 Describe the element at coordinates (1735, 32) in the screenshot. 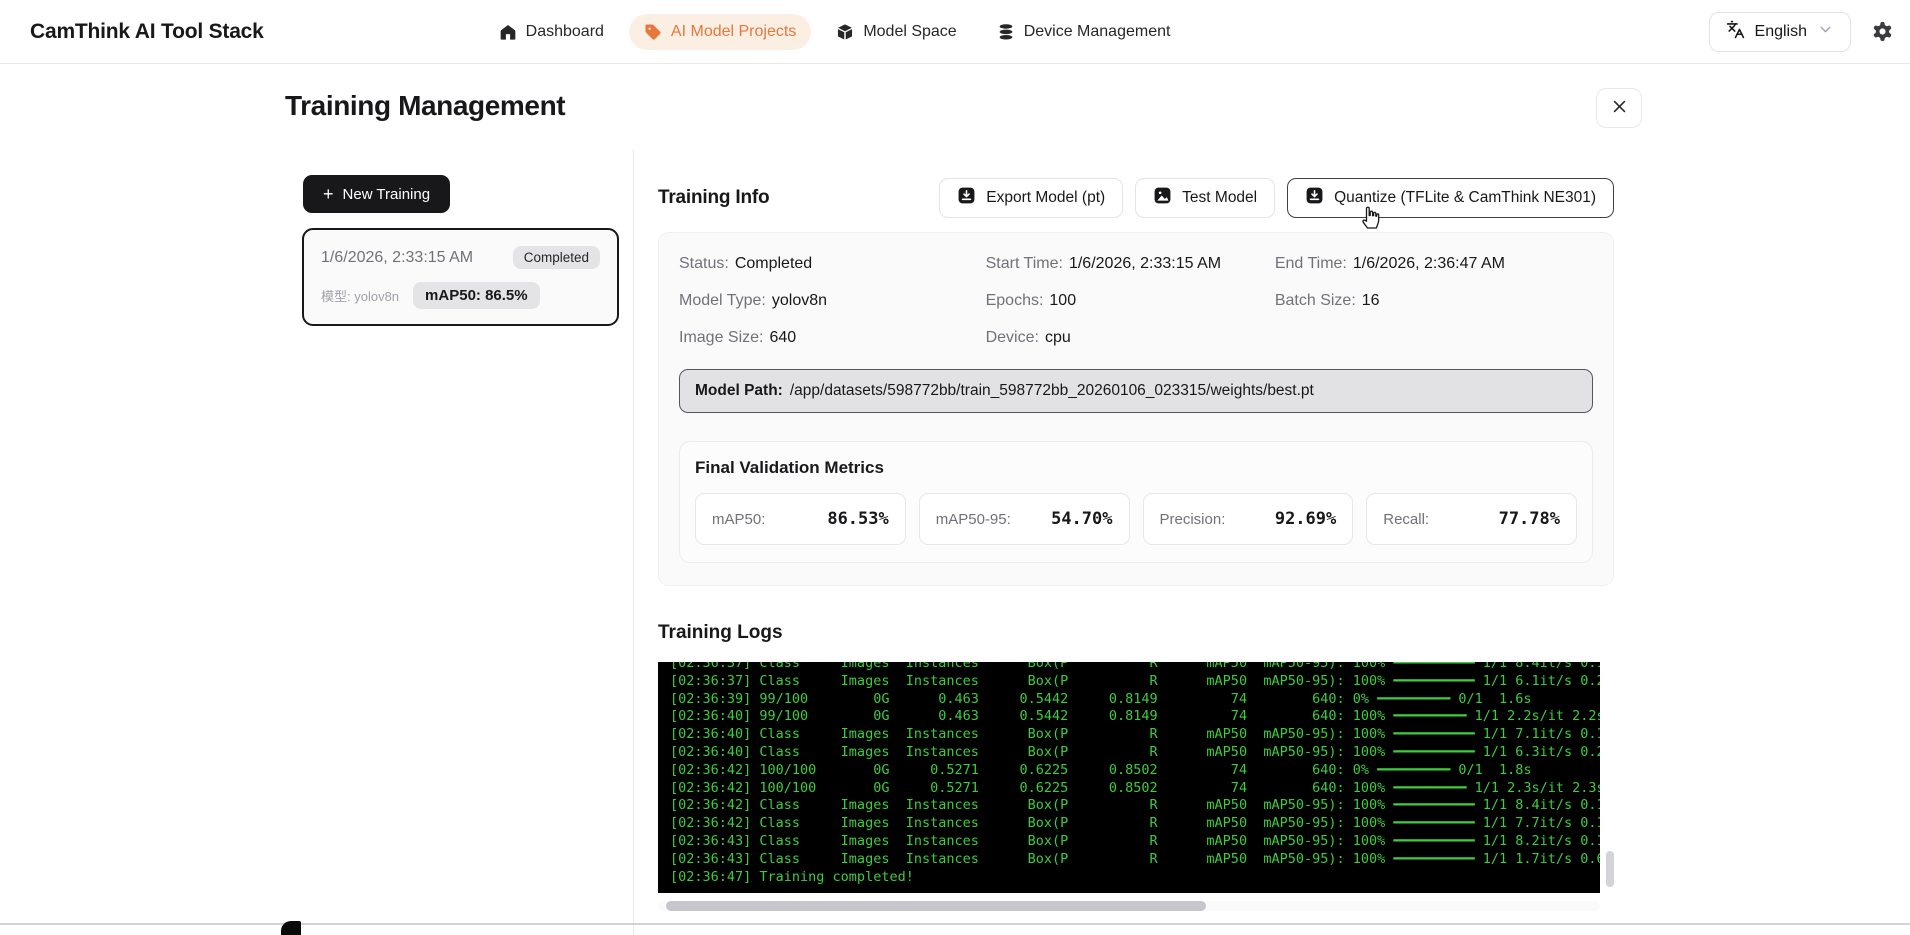

I see `languages-icon` at that location.